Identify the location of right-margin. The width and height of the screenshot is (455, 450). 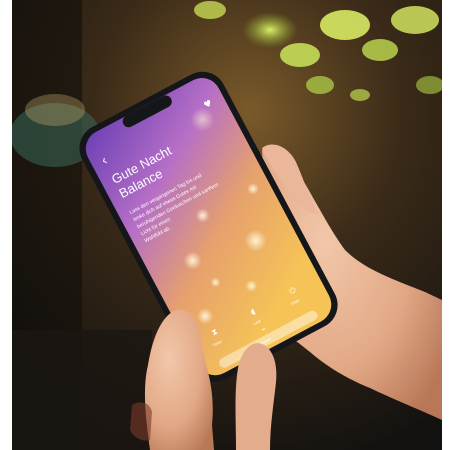
(448, 225).